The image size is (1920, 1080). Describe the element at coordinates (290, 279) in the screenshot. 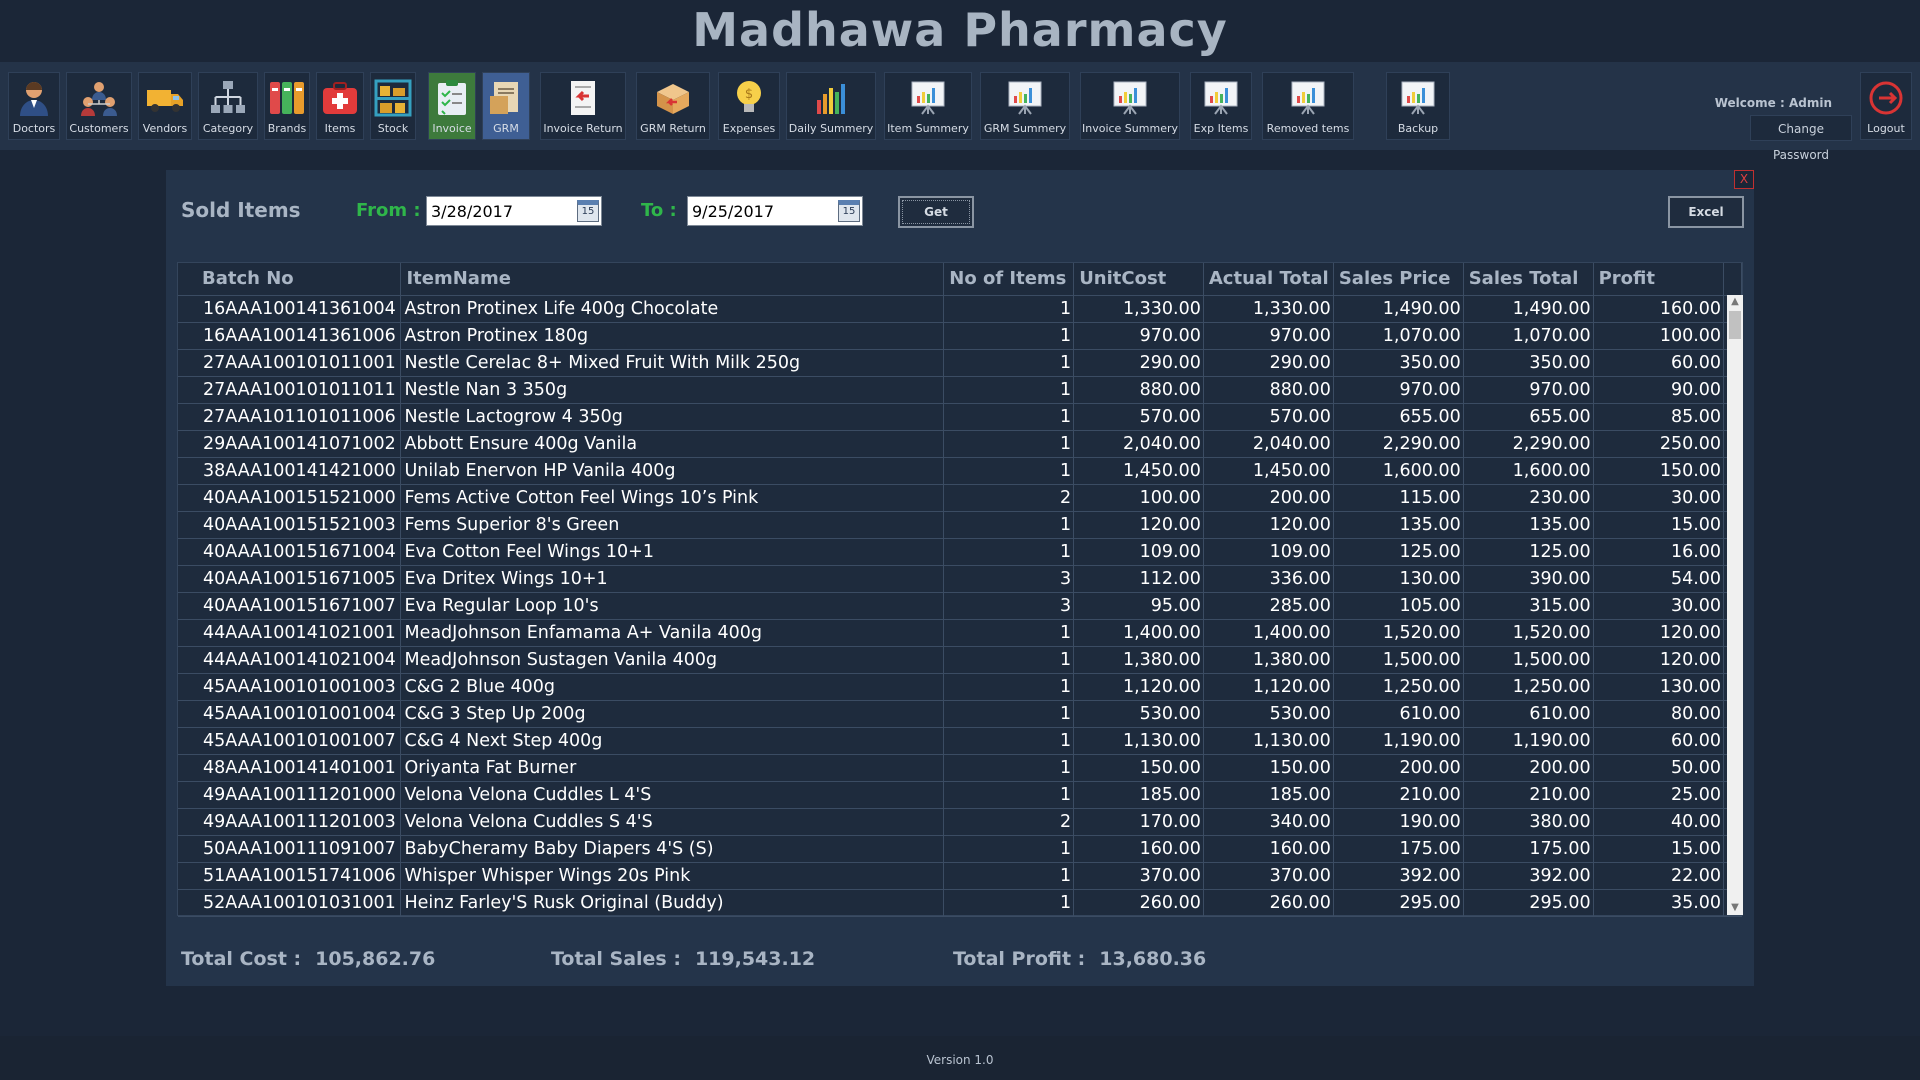

I see `column-header: Batch No` at that location.